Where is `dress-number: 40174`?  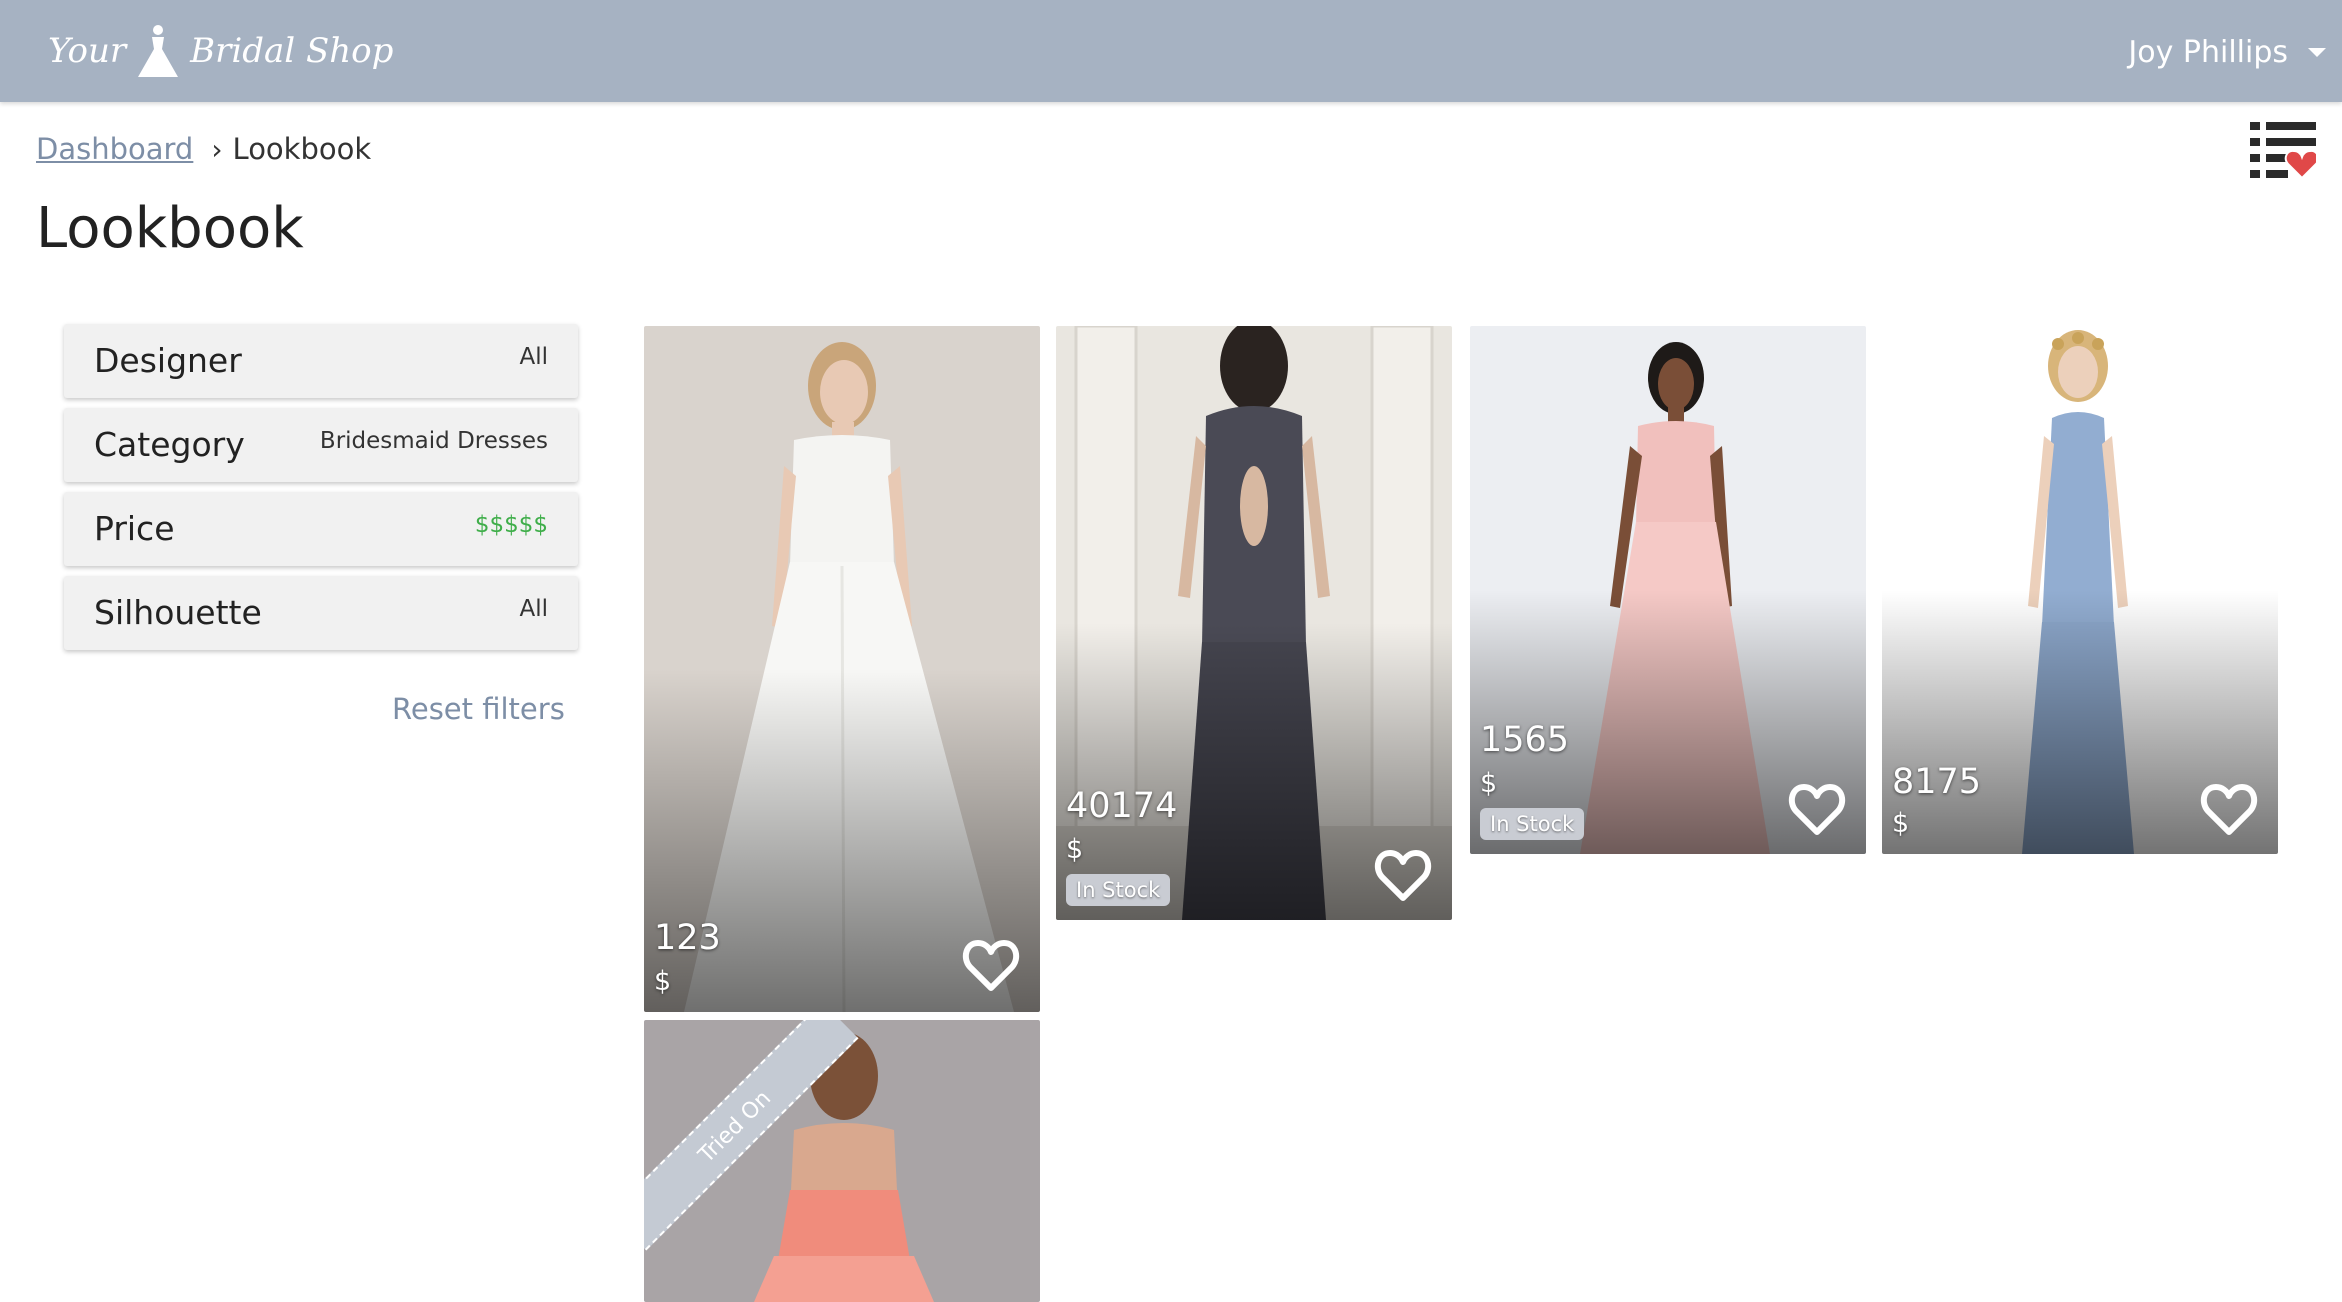 dress-number: 40174 is located at coordinates (1122, 806).